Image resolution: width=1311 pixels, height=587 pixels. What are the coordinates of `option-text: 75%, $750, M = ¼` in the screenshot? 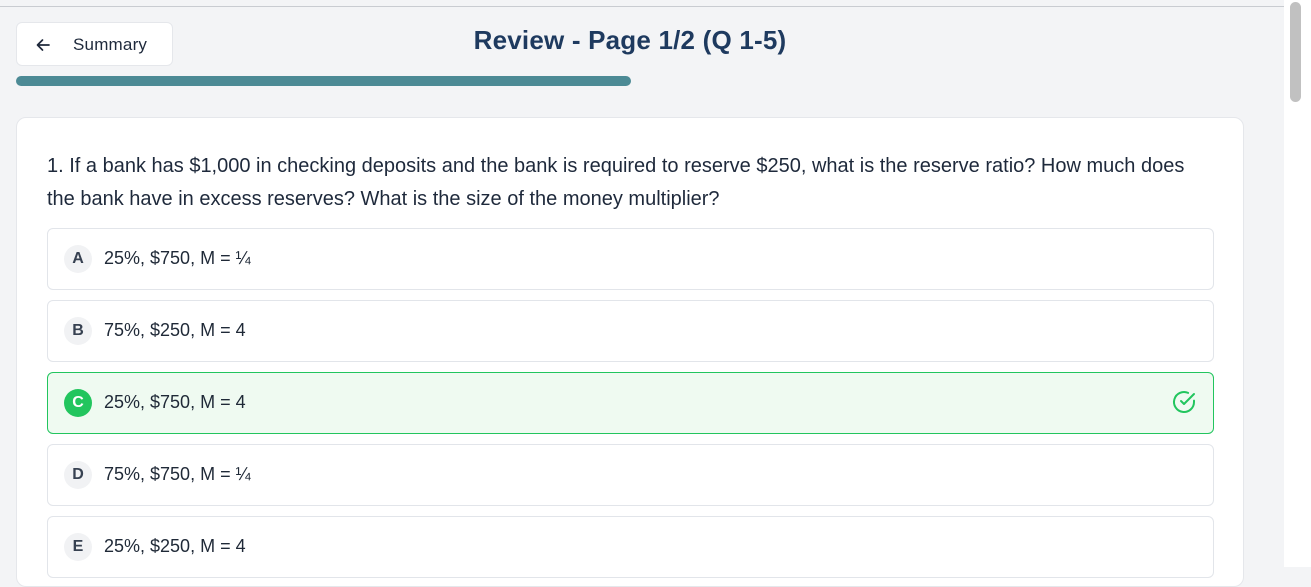 It's located at (177, 474).